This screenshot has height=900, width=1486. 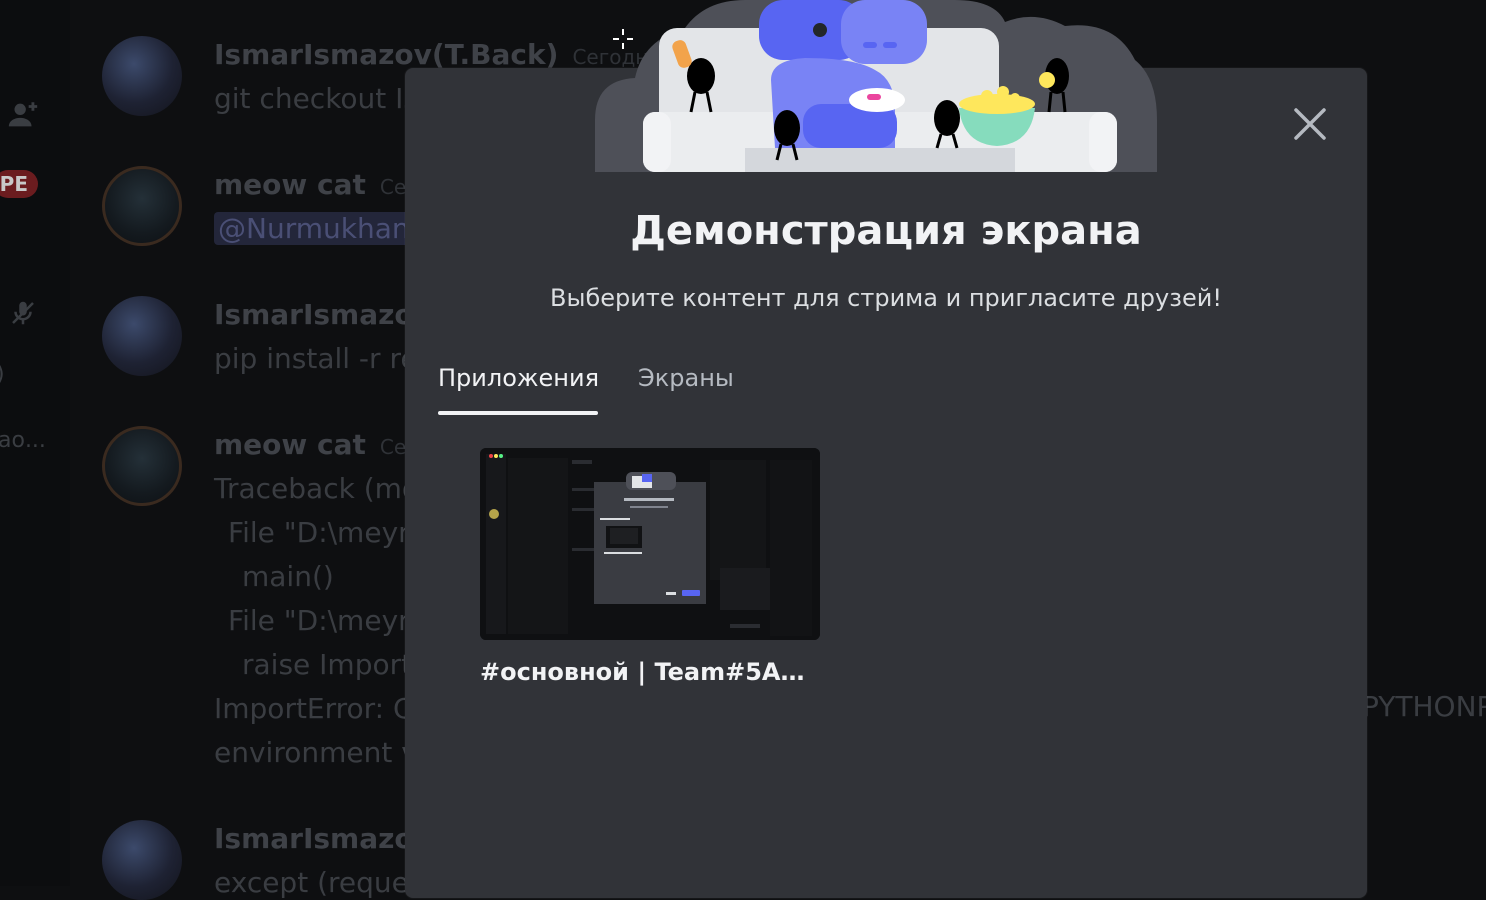 What do you see at coordinates (2, 374) in the screenshot?
I see `rail-fragment: )` at bounding box center [2, 374].